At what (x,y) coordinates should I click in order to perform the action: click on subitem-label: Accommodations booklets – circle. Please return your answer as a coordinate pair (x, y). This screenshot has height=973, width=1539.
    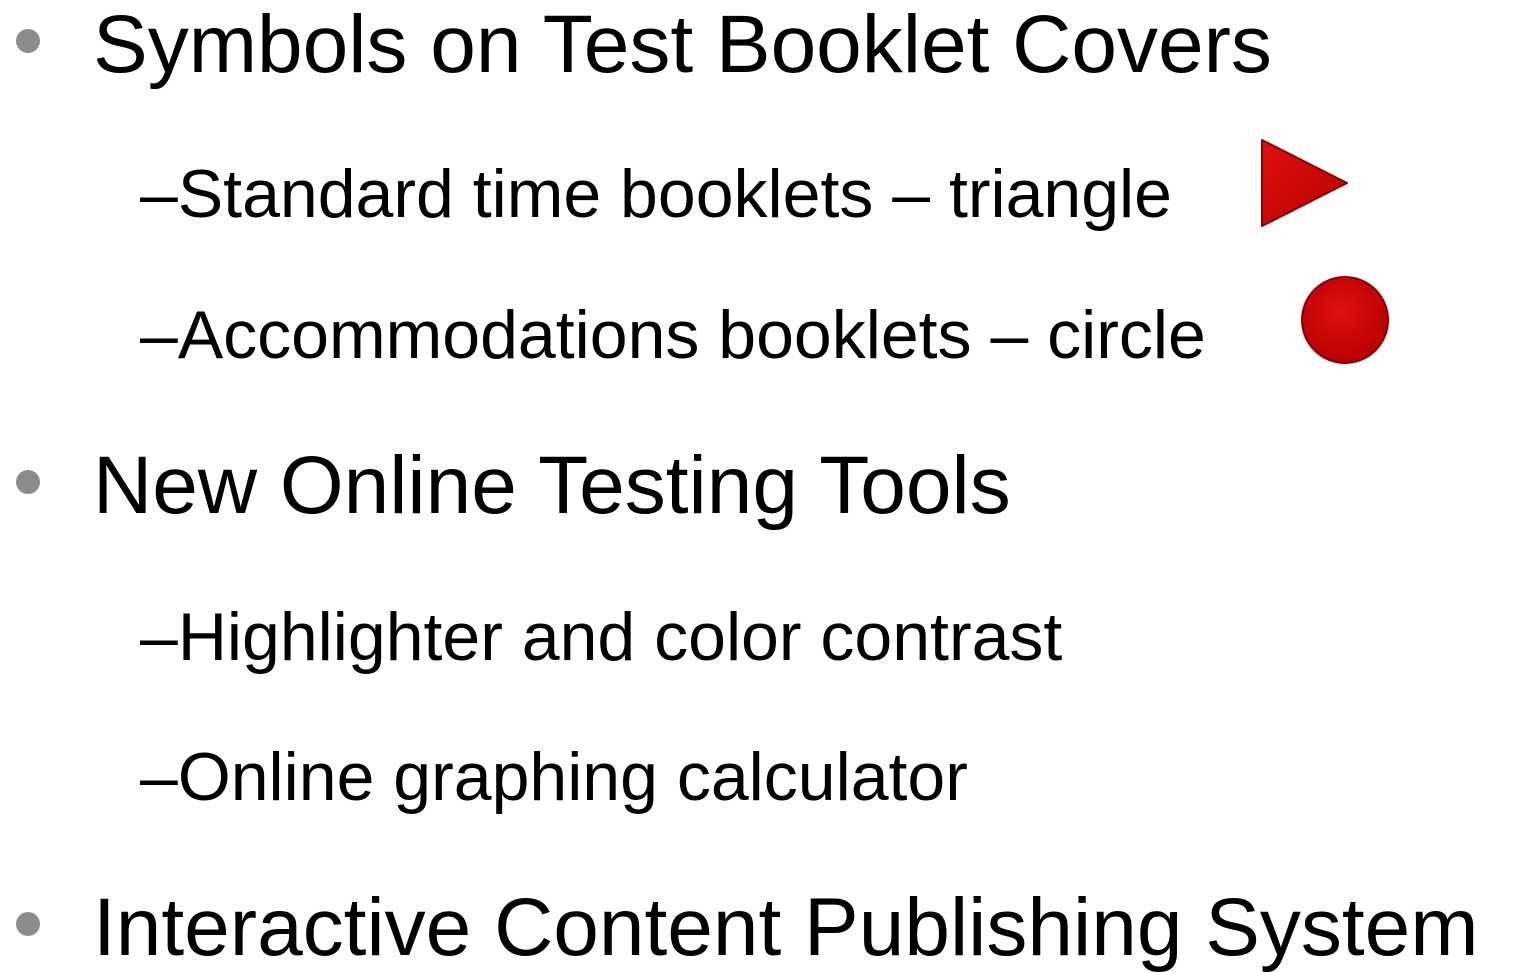
    Looking at the image, I should click on (691, 335).